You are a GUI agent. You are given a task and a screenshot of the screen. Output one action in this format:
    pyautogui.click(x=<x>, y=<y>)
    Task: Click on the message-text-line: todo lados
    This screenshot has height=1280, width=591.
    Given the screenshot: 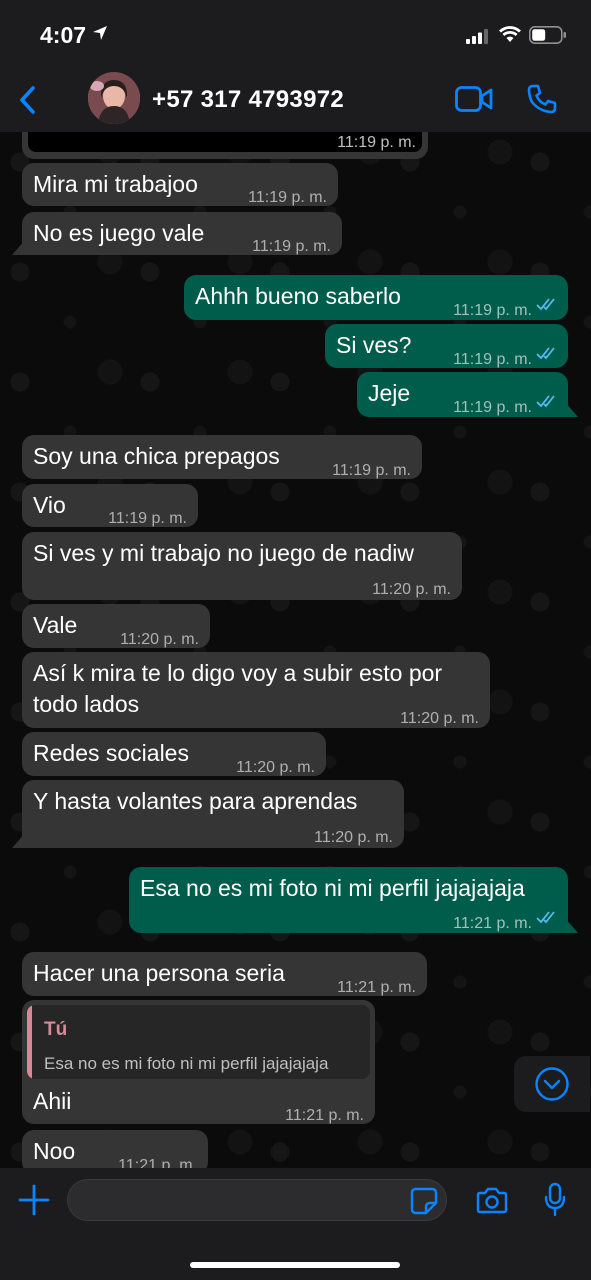 What is the action you would take?
    pyautogui.click(x=86, y=704)
    